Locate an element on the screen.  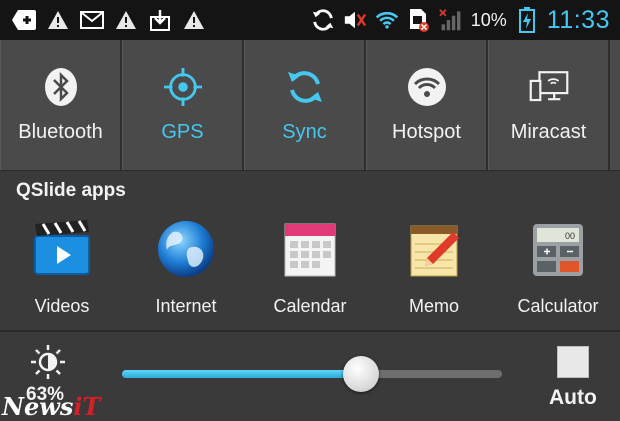
app-videos: Videos is located at coordinates (62, 271).